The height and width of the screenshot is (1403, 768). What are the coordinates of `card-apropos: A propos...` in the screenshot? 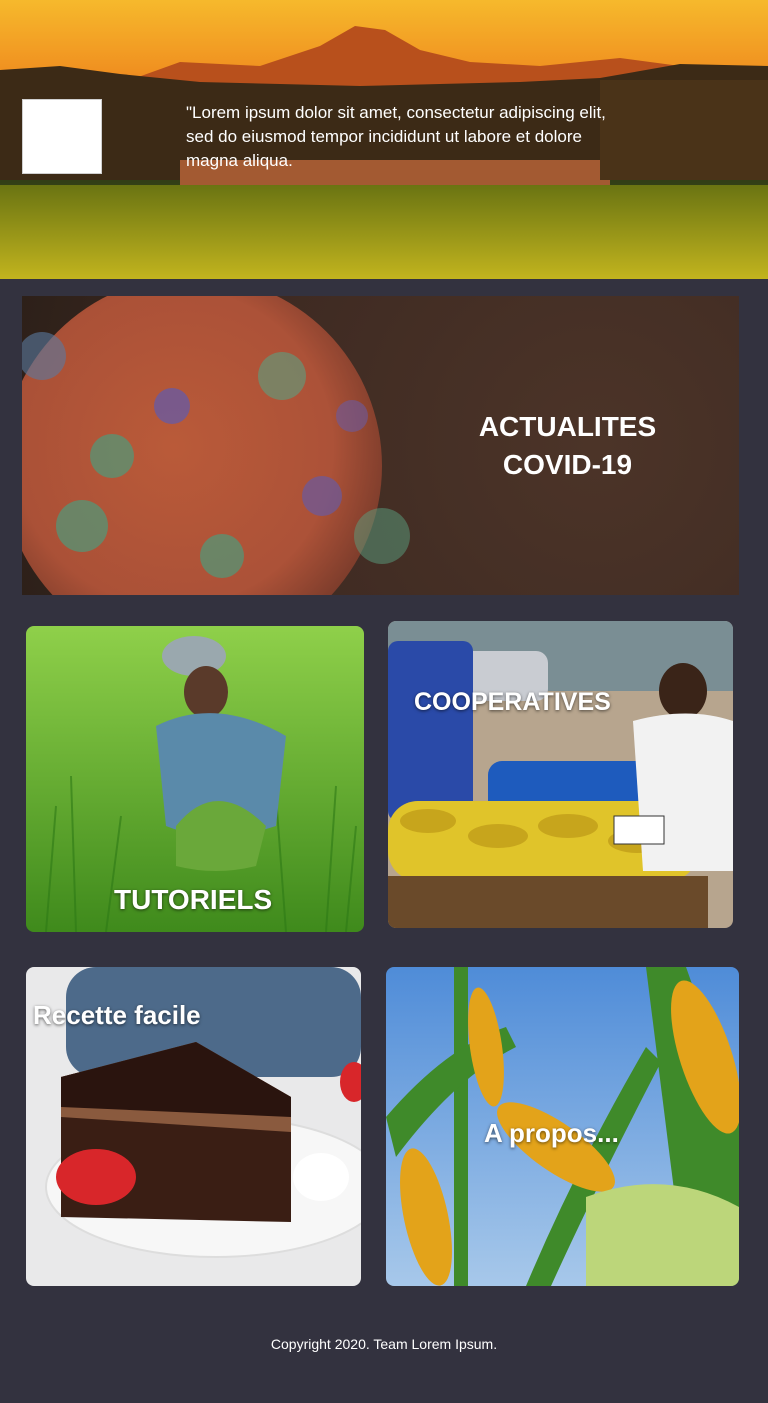 It's located at (562, 1126).